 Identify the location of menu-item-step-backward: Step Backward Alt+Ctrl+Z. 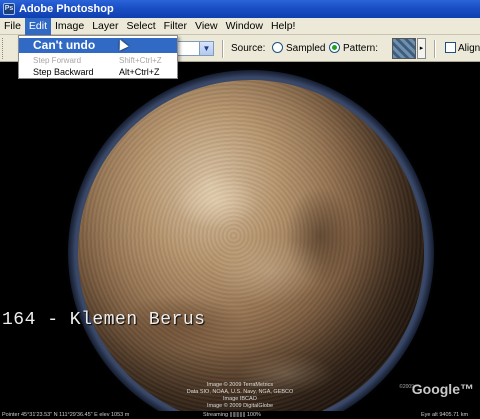
(98, 72).